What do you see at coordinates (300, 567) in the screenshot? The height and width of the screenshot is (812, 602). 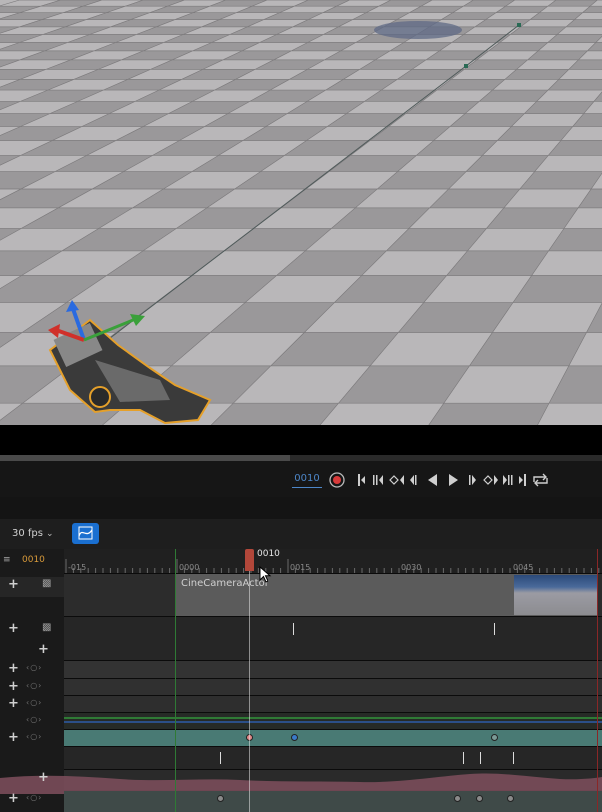 I see `ruler-tick-label: 0015` at bounding box center [300, 567].